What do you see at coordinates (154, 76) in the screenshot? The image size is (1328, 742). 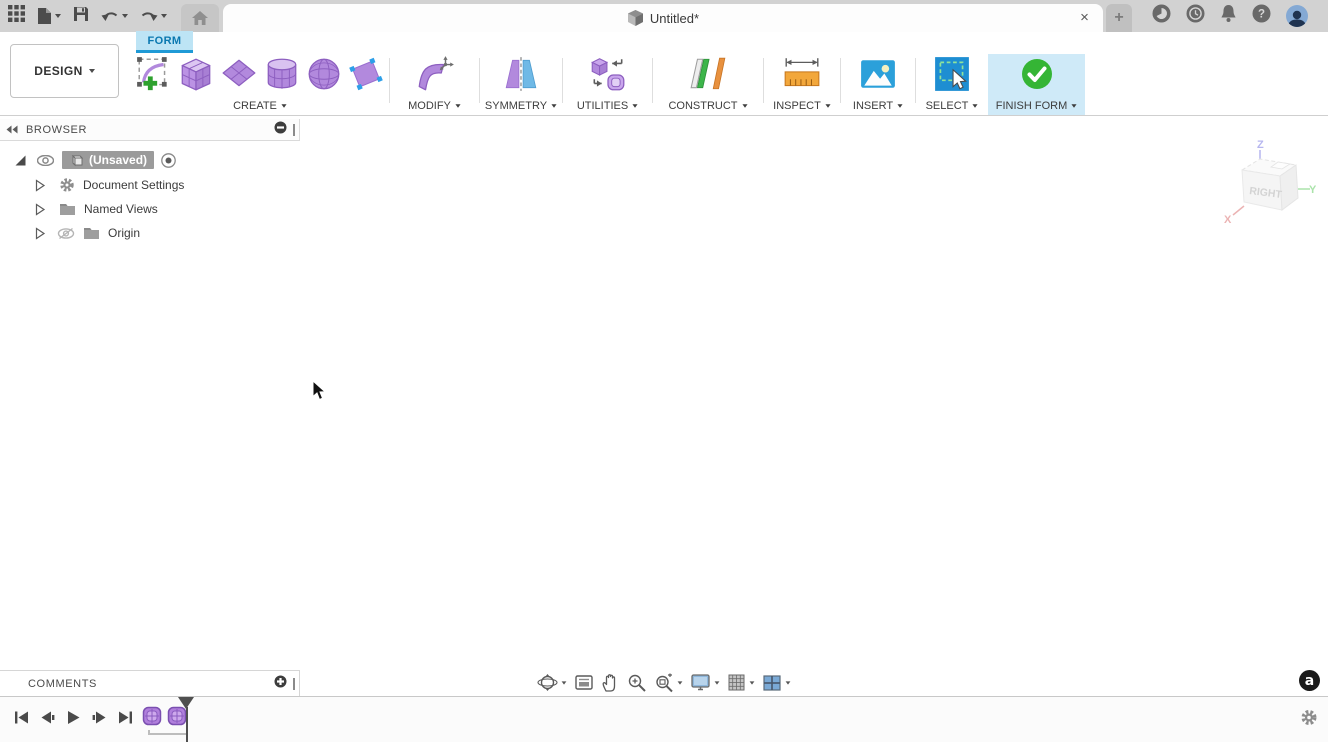 I see `create-form-icon` at bounding box center [154, 76].